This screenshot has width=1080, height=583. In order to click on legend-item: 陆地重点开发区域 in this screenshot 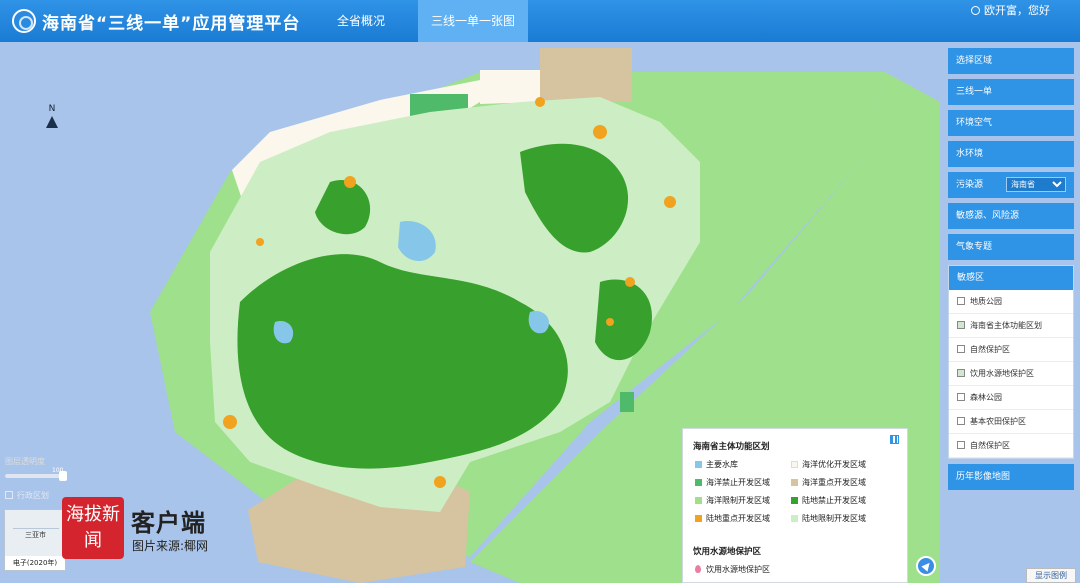, I will do `click(732, 518)`.